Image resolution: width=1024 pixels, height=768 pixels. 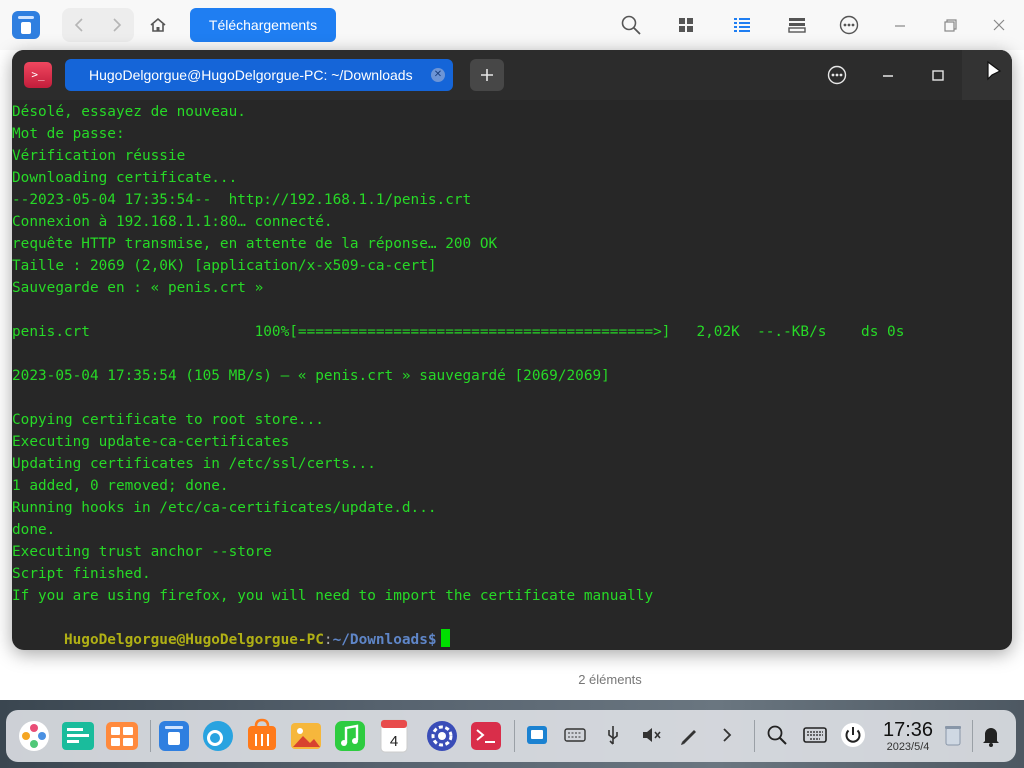 What do you see at coordinates (908, 747) in the screenshot?
I see `clock-date: 2023/5/4` at bounding box center [908, 747].